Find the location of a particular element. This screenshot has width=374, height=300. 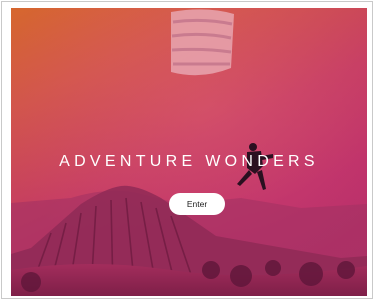

enter-button: Enter is located at coordinates (197, 204).